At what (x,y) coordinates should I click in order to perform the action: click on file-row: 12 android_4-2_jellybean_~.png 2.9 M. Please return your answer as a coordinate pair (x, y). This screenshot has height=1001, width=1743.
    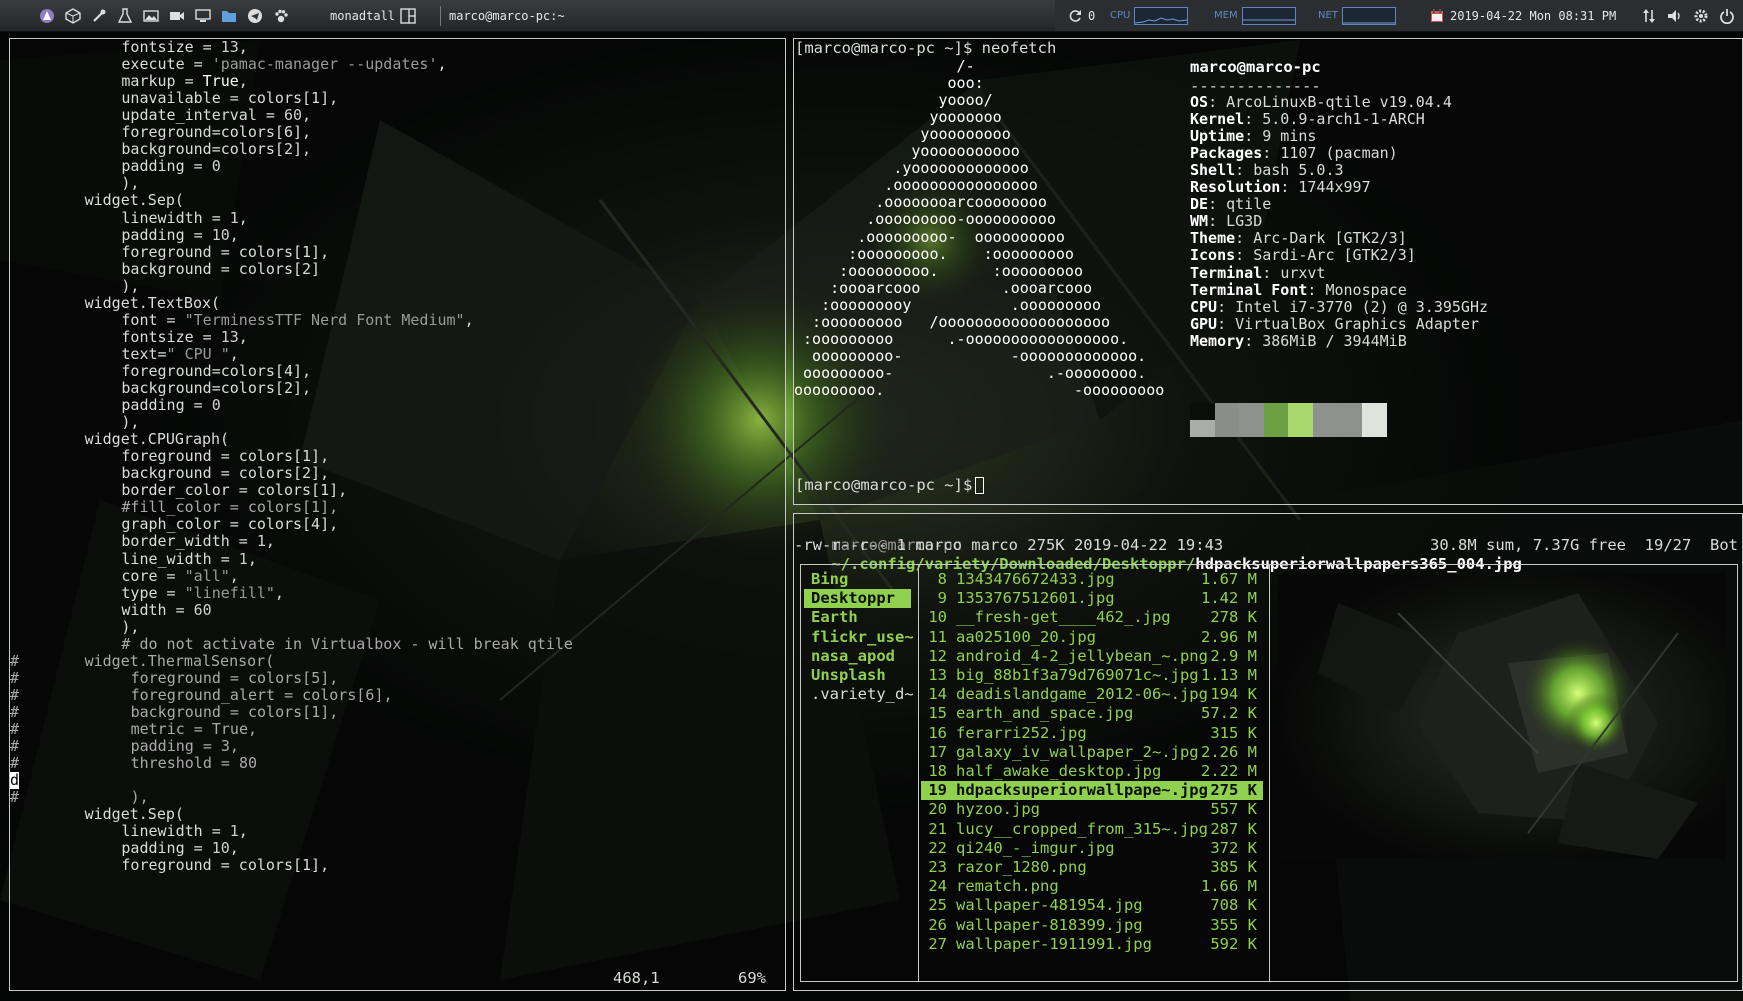
    Looking at the image, I should click on (1092, 656).